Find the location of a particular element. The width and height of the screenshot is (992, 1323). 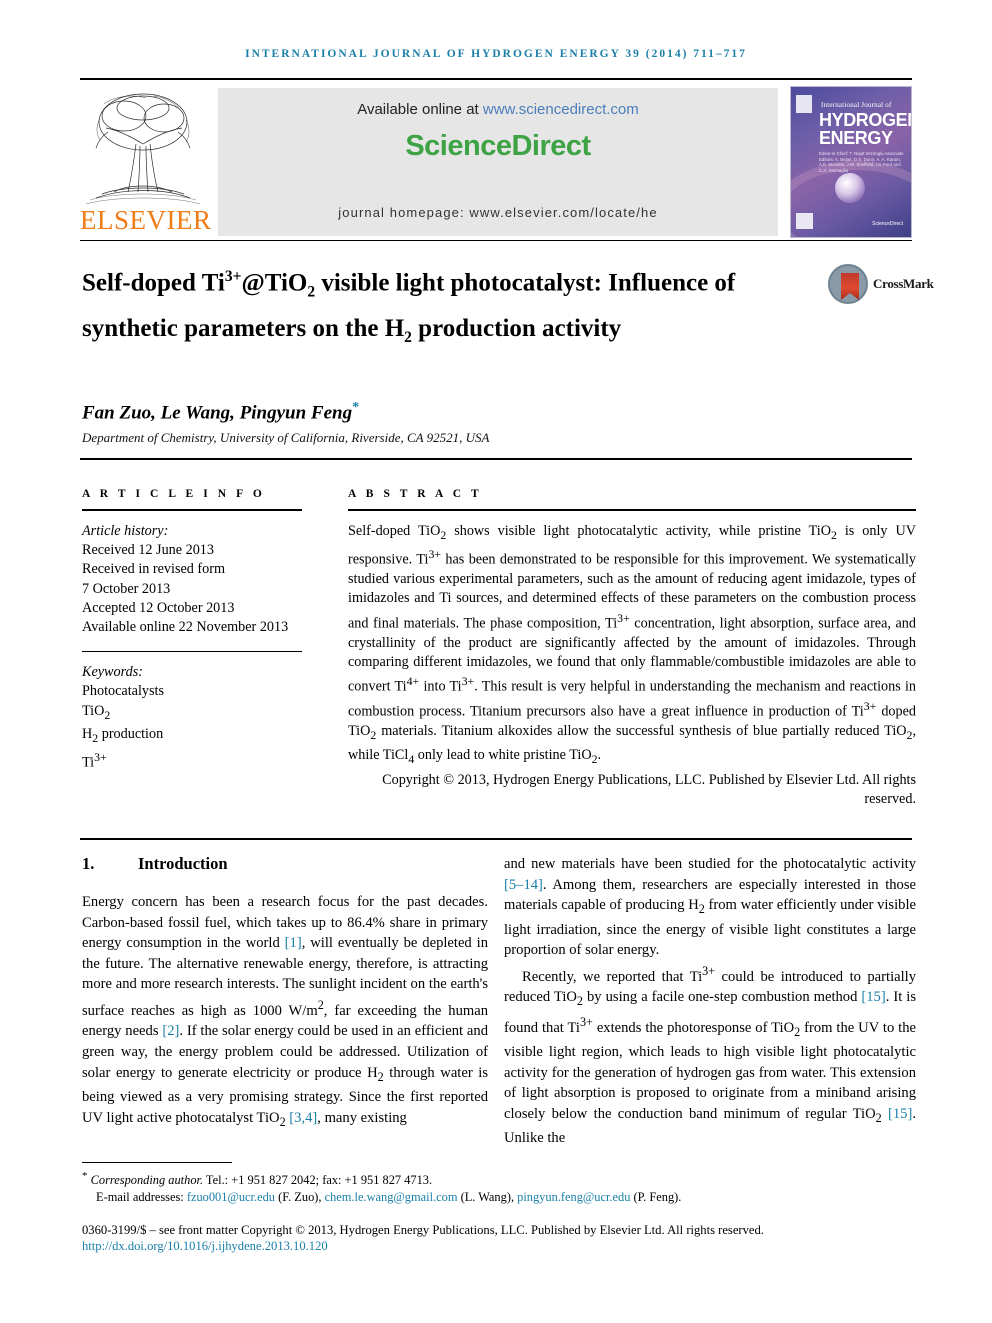

title-rule is located at coordinates (496, 459).